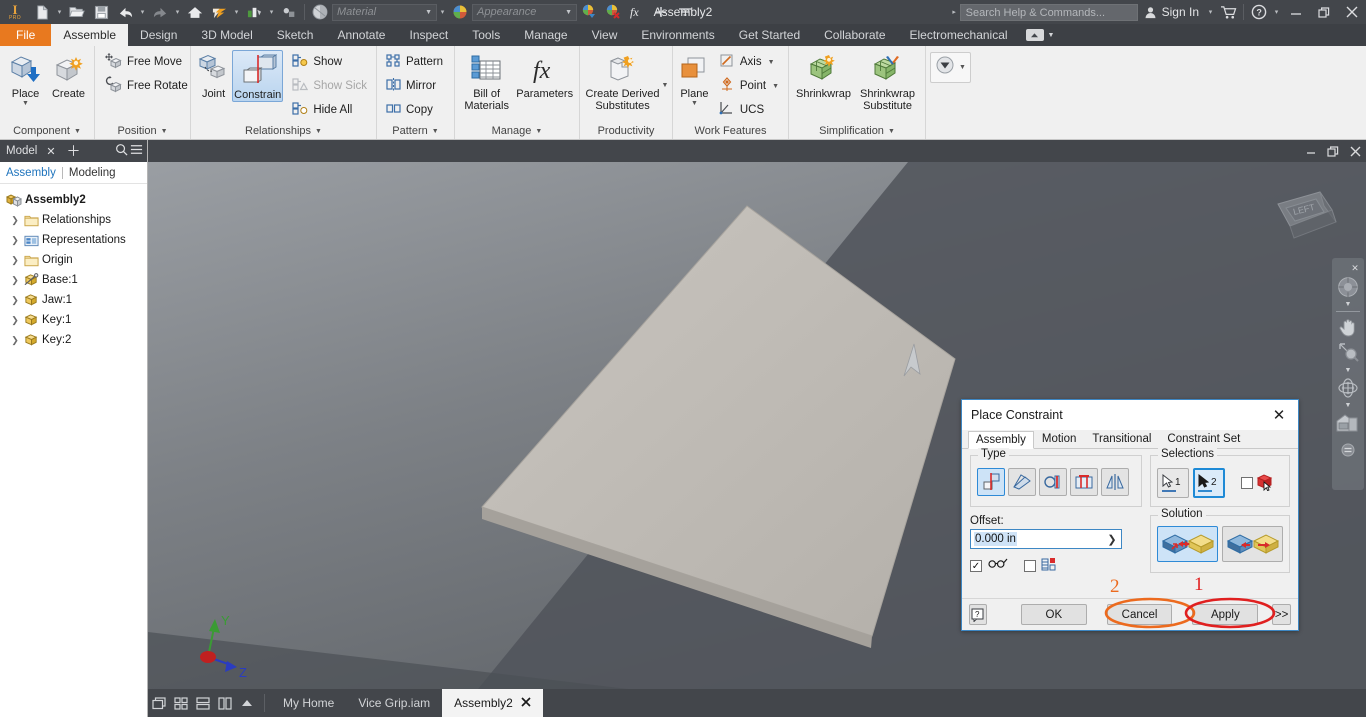 The height and width of the screenshot is (717, 1366). What do you see at coordinates (1187, 544) in the screenshot?
I see `solution-opposed-icon` at bounding box center [1187, 544].